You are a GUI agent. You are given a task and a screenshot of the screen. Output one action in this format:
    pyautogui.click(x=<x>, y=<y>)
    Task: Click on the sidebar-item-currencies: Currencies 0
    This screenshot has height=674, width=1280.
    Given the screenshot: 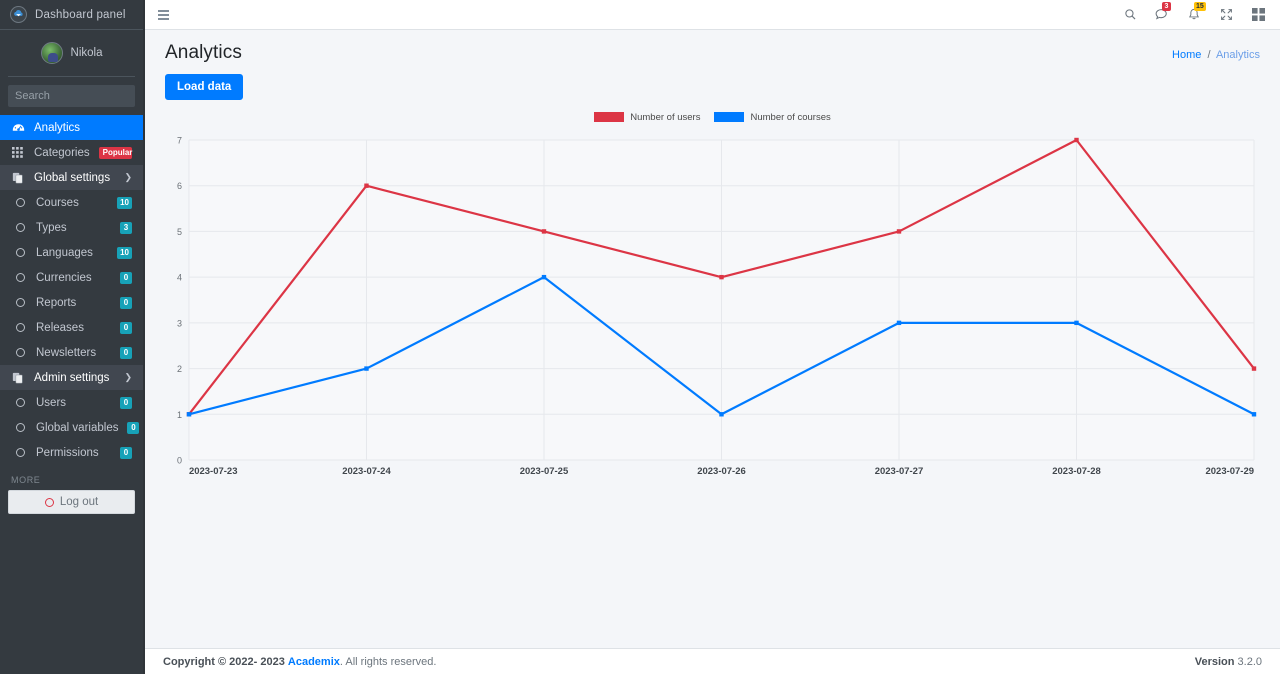 What is the action you would take?
    pyautogui.click(x=71, y=277)
    